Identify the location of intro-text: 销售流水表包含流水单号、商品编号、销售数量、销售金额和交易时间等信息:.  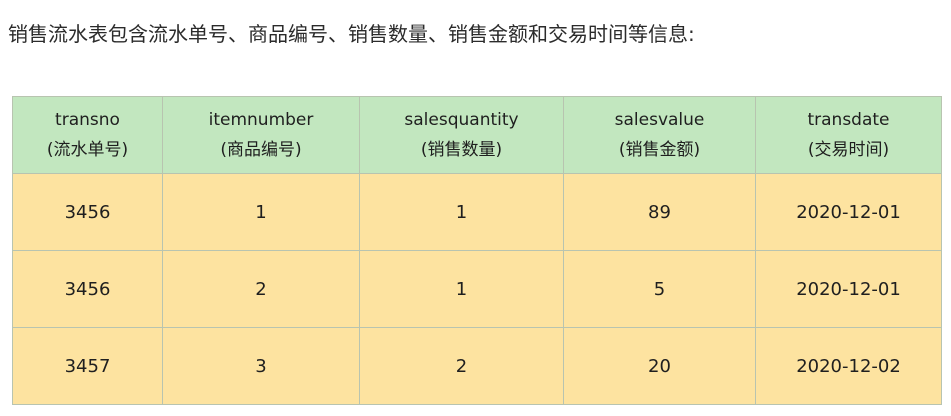
(351, 34).